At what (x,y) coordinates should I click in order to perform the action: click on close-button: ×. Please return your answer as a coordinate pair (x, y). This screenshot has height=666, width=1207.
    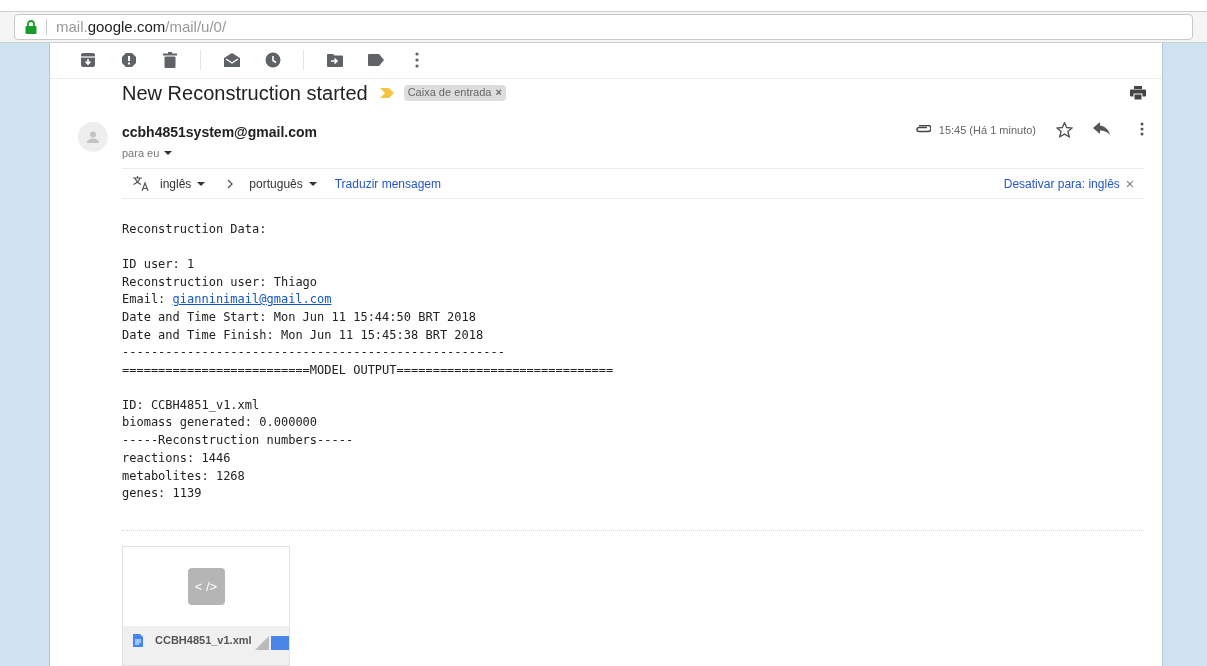
    Looking at the image, I should click on (1129, 183).